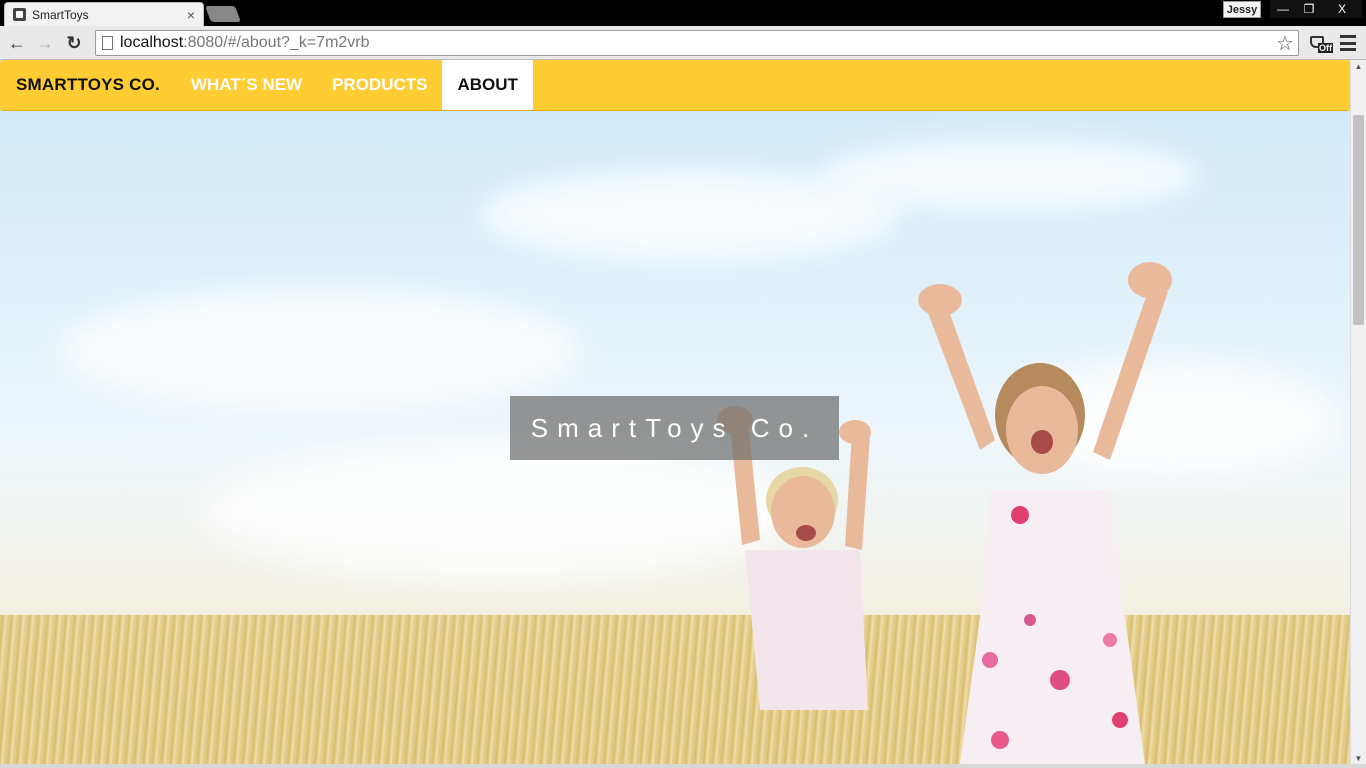  Describe the element at coordinates (1342, 9) in the screenshot. I see `close-window-button: X` at that location.